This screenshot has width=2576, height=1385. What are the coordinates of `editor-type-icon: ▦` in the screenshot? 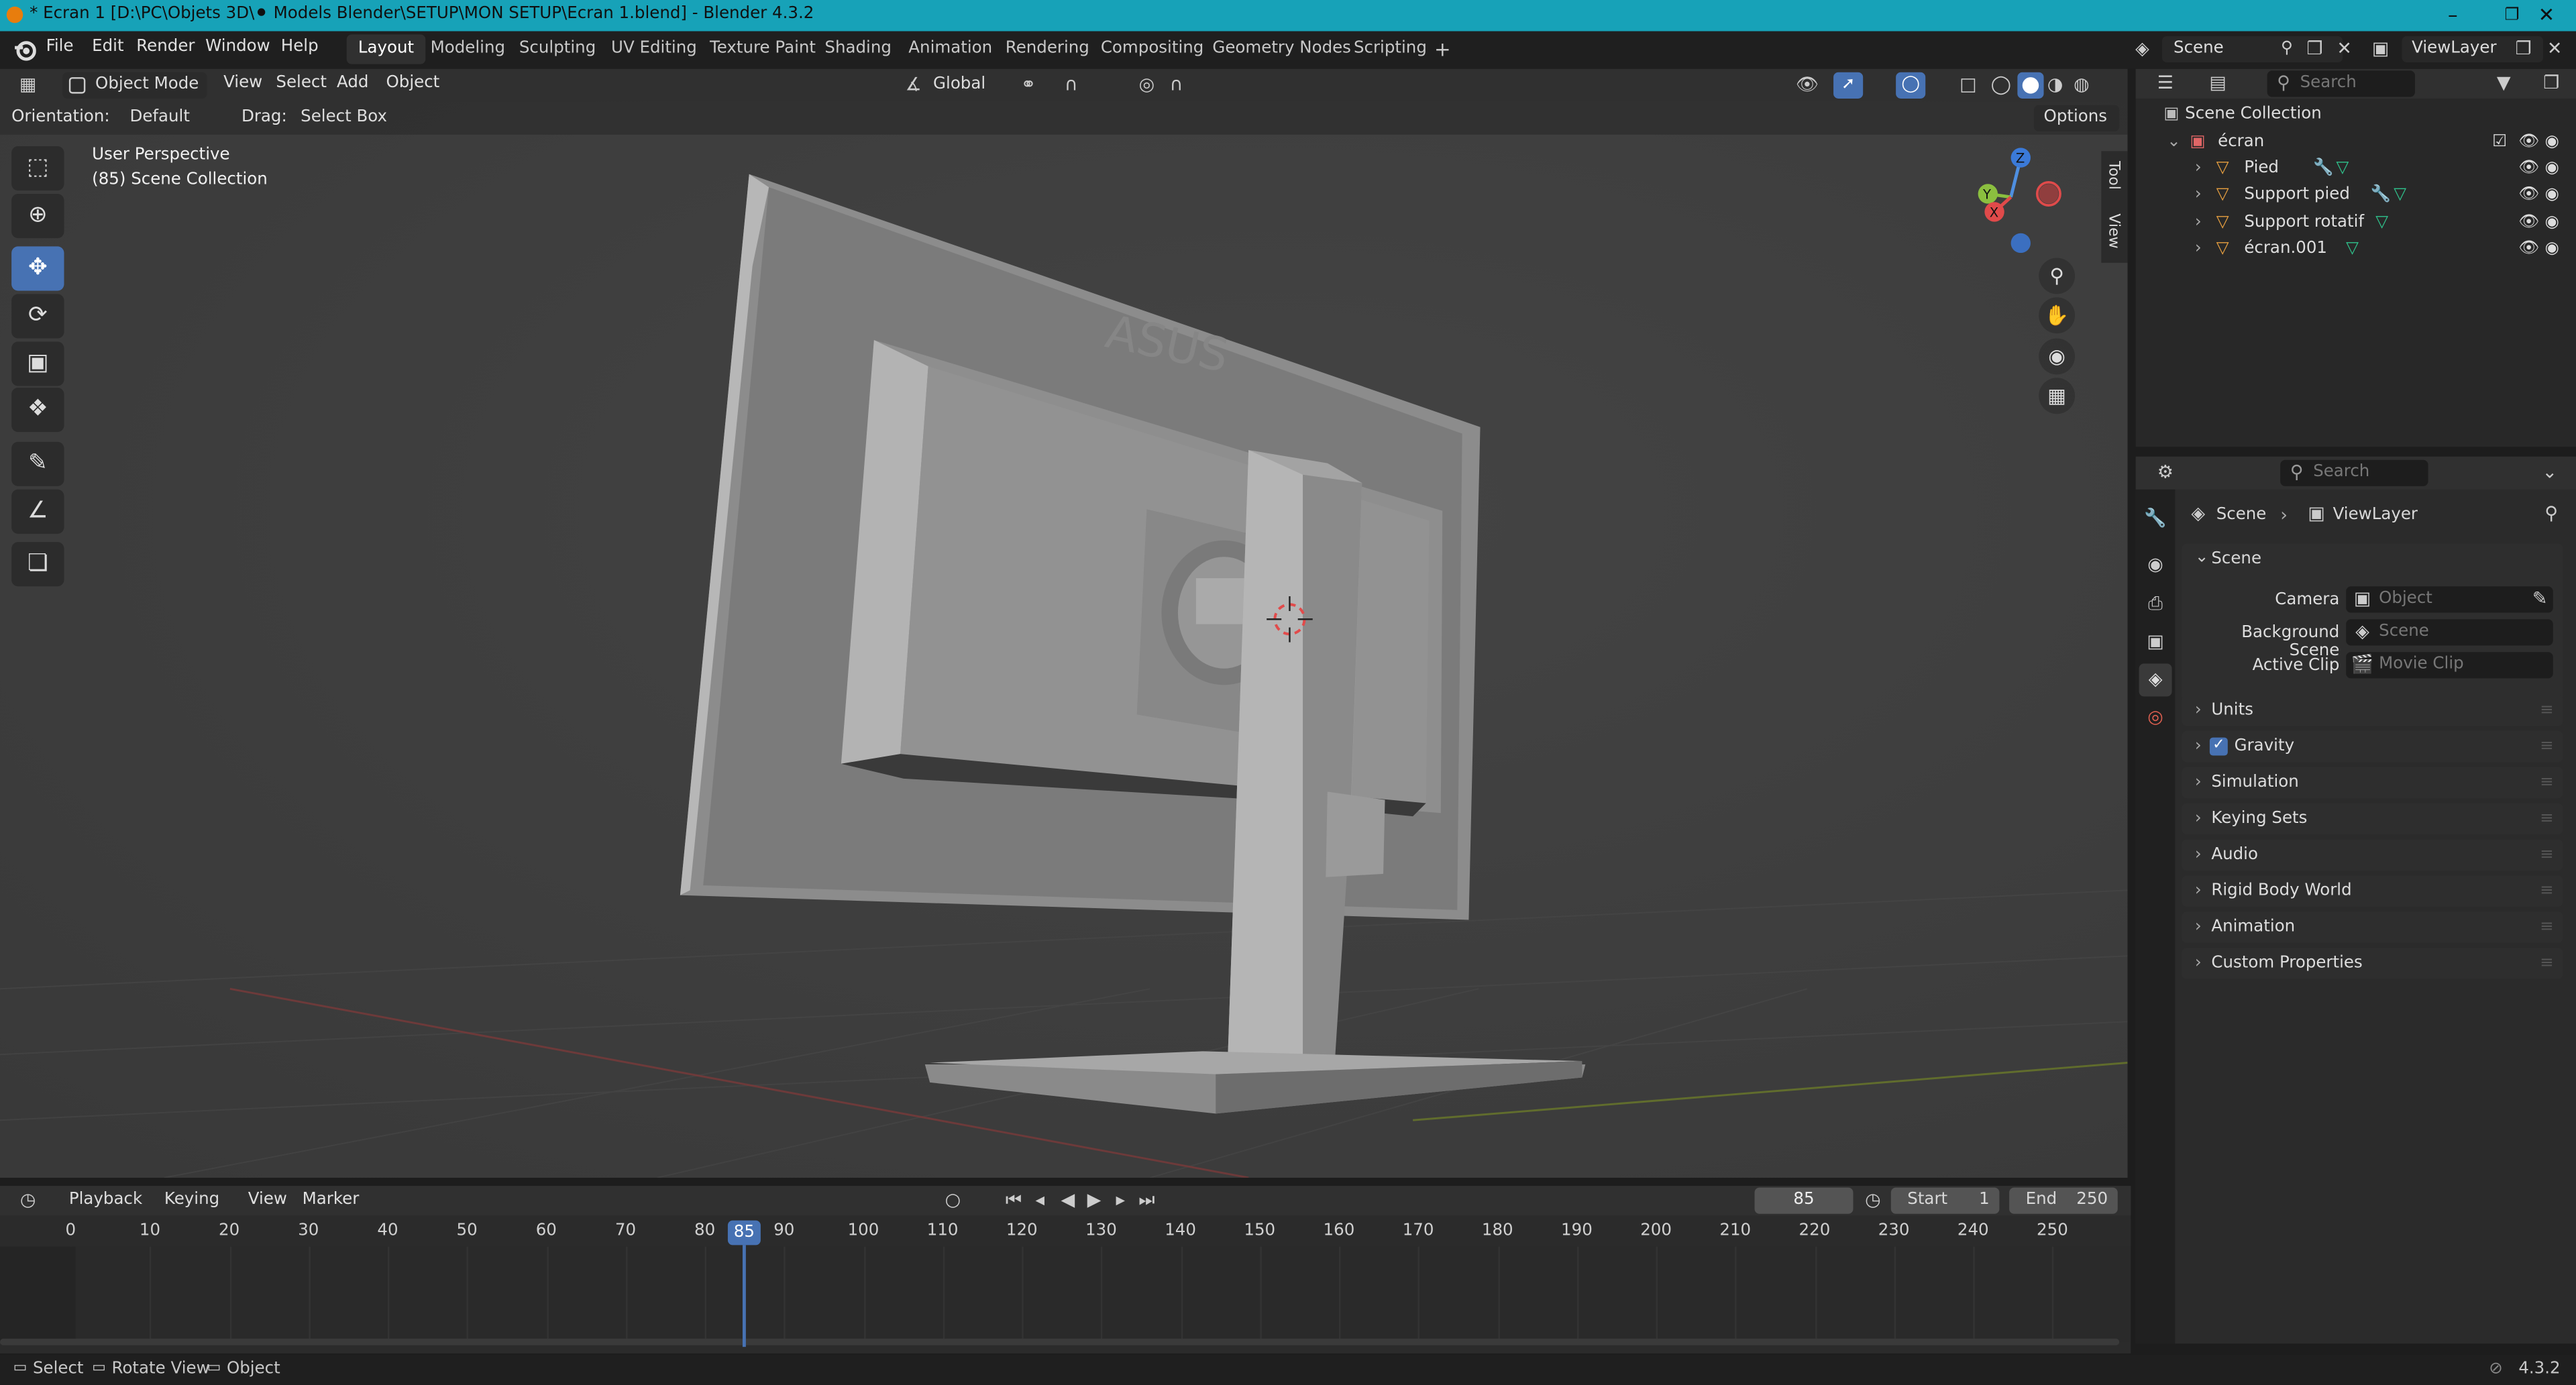 It's located at (28, 86).